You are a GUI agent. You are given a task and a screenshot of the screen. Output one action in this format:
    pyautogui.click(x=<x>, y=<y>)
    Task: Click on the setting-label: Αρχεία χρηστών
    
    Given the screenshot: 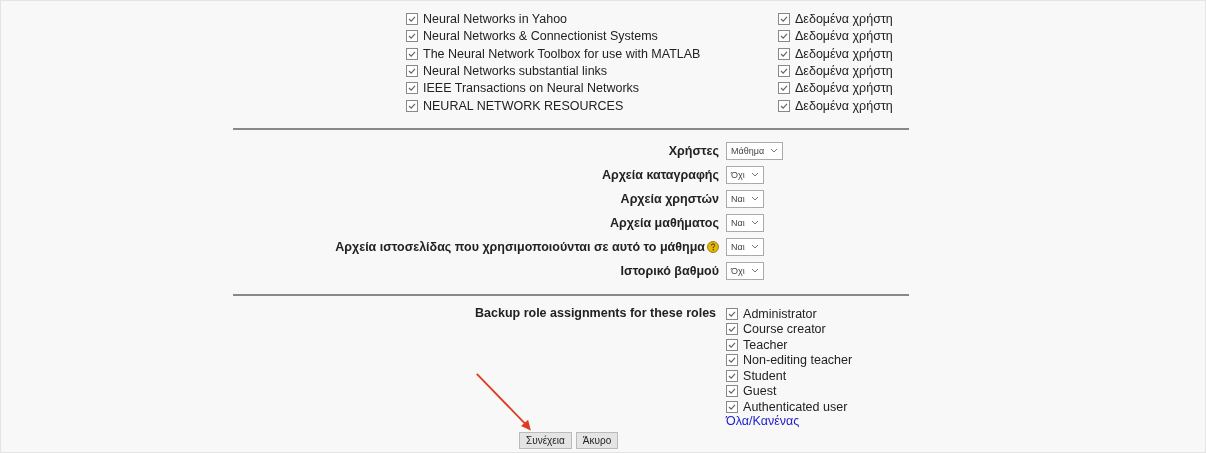 What is the action you would take?
    pyautogui.click(x=669, y=198)
    